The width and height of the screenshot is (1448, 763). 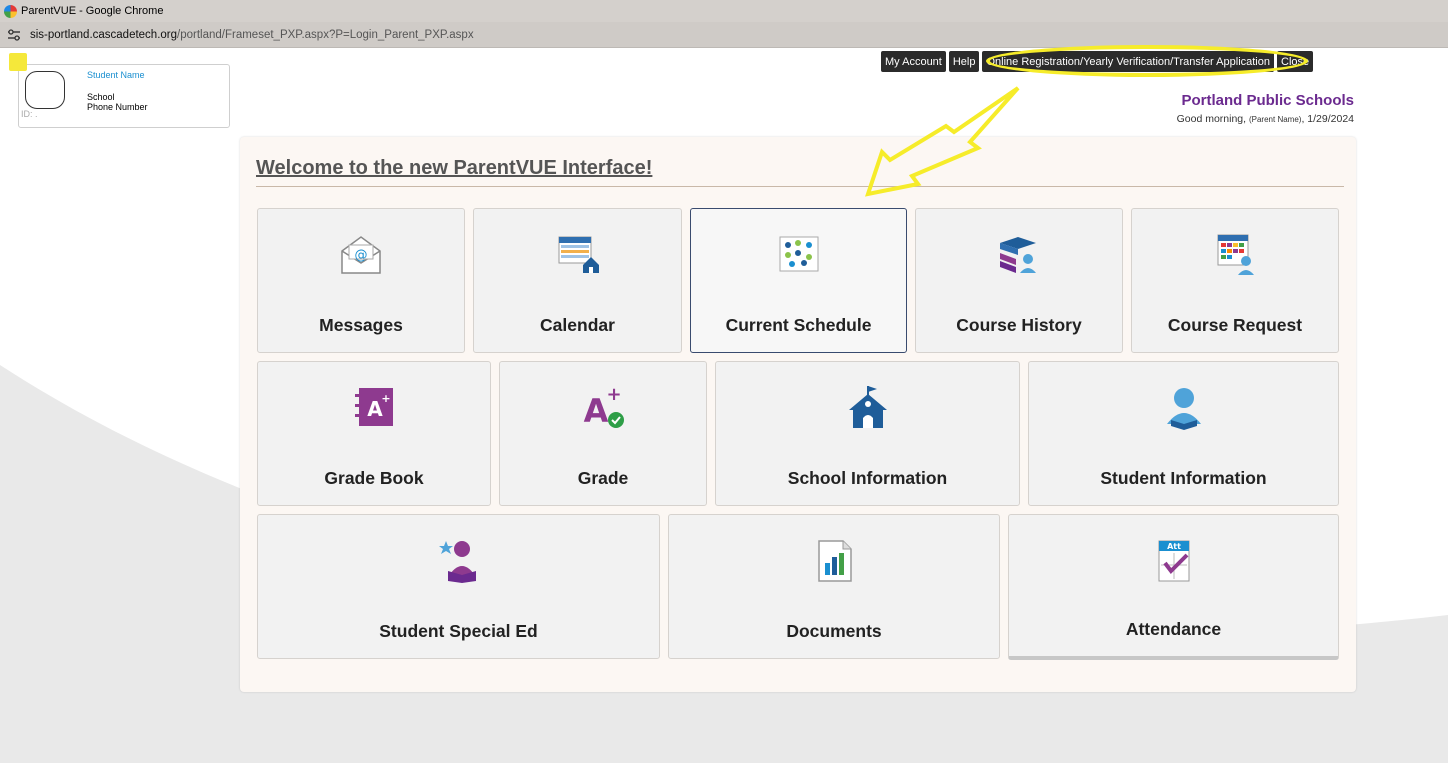 What do you see at coordinates (1327, 119) in the screenshot?
I see `greeting-date: , 1/29/2024` at bounding box center [1327, 119].